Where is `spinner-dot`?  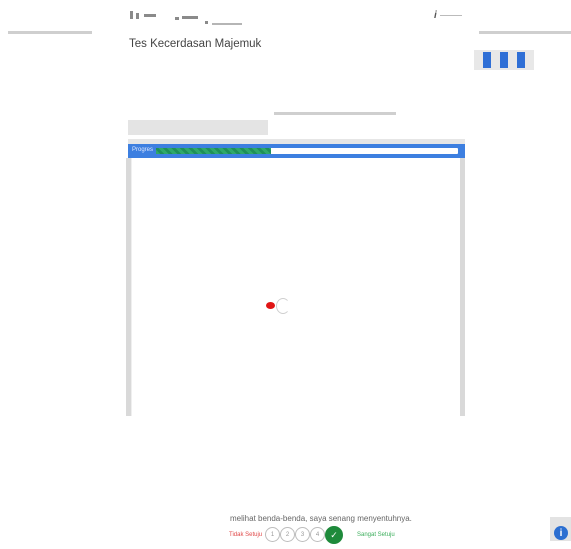
spinner-dot is located at coordinates (270, 305).